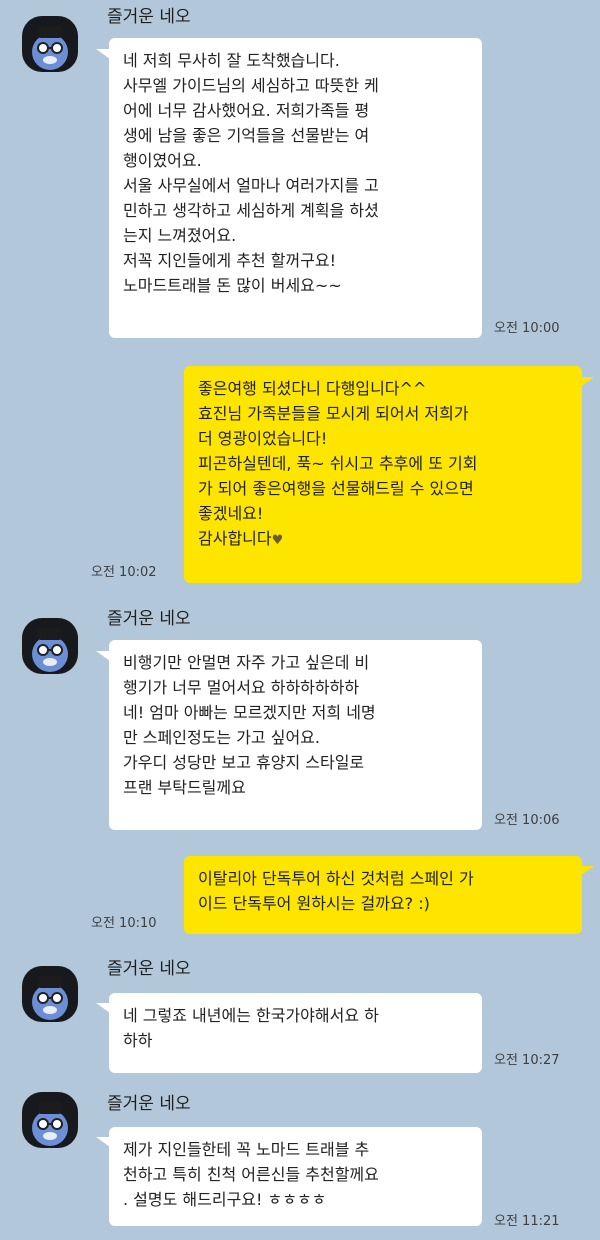 Image resolution: width=600 pixels, height=1240 pixels. What do you see at coordinates (221, 737) in the screenshot?
I see `message-line: 만 스페인정도는 가고 싶어요.` at bounding box center [221, 737].